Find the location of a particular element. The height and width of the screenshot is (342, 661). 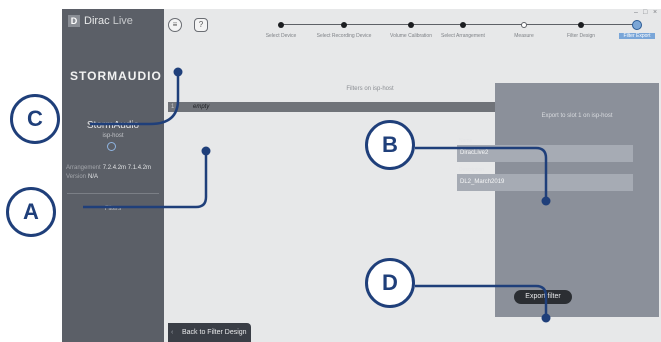

callout-a-connector is located at coordinates (145, 180).